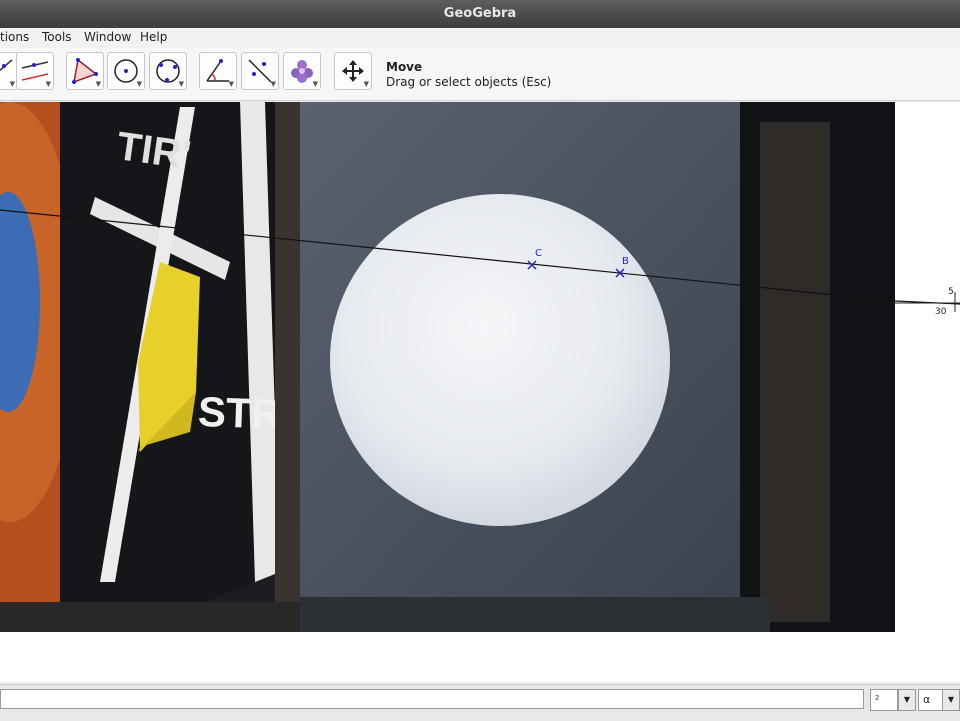  I want to click on menu-bar: tions Tools Window Help, so click(480, 38).